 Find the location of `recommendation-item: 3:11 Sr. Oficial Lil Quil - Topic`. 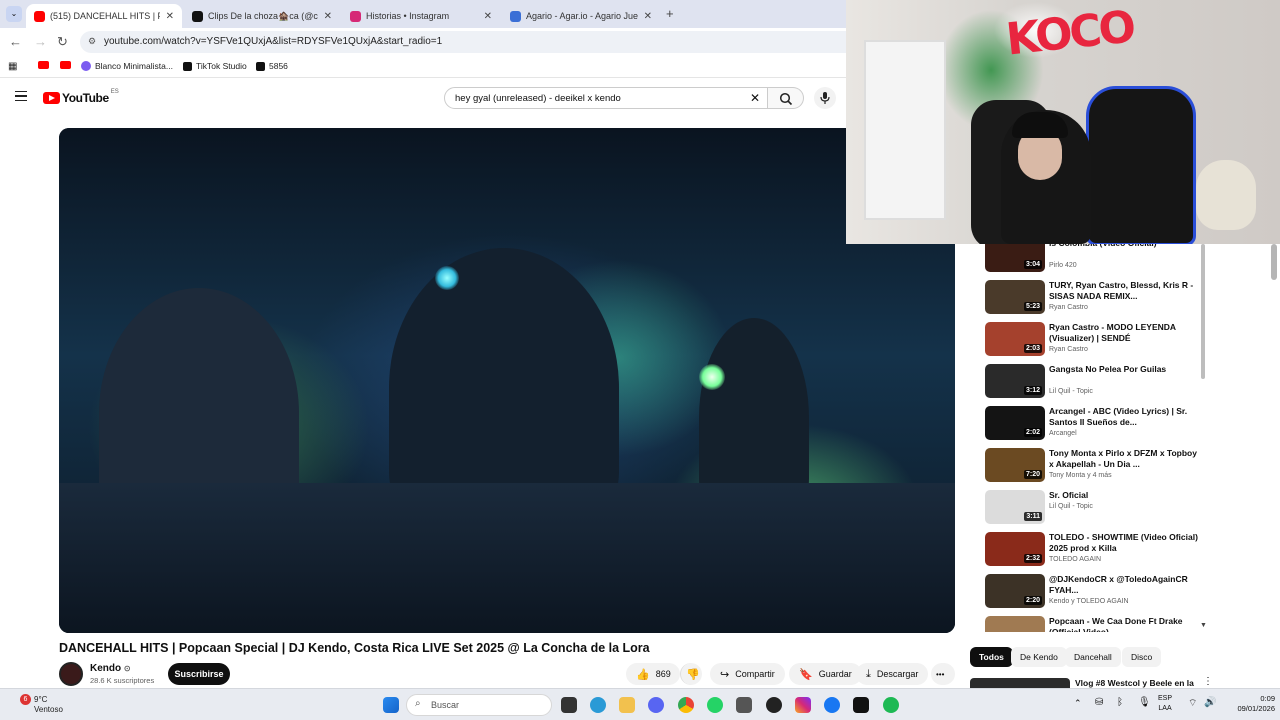

recommendation-item: 3:11 Sr. Oficial Lil Quil - Topic is located at coordinates (1095, 509).